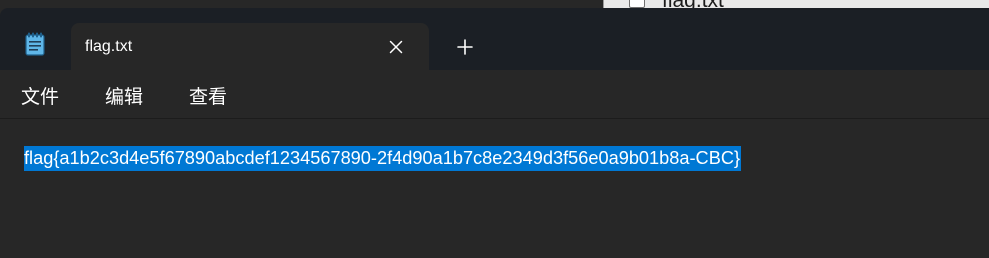 The width and height of the screenshot is (989, 258). What do you see at coordinates (109, 46) in the screenshot?
I see `tab-title: flag.txt` at bounding box center [109, 46].